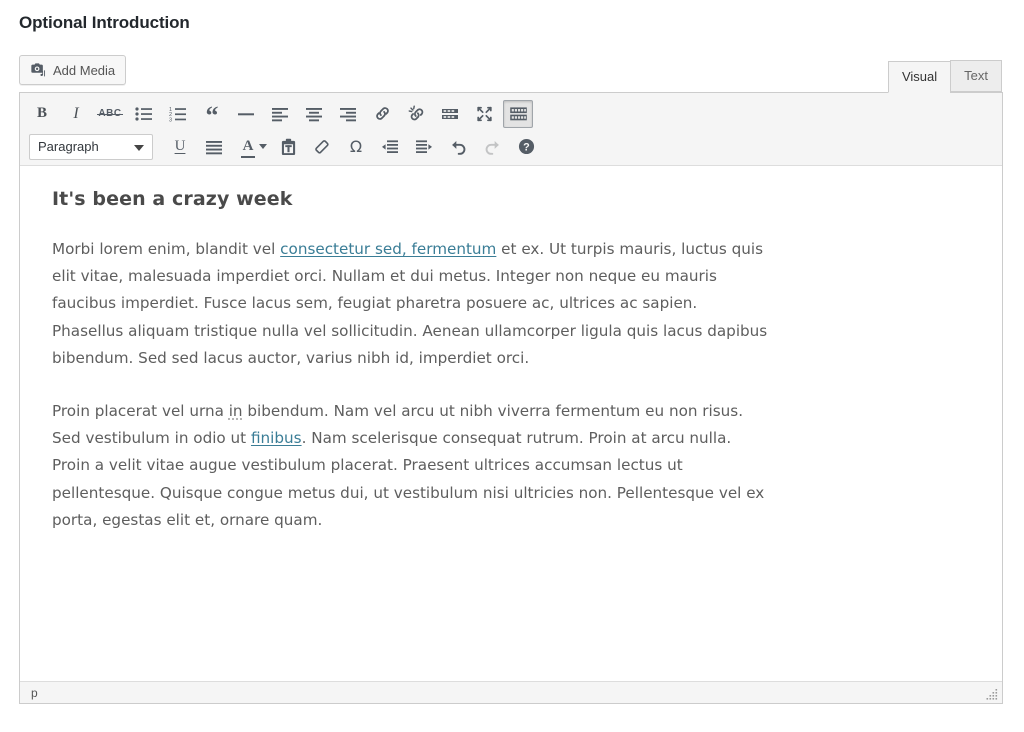  Describe the element at coordinates (68, 146) in the screenshot. I see `paragraph-format-value: Paragraph` at that location.